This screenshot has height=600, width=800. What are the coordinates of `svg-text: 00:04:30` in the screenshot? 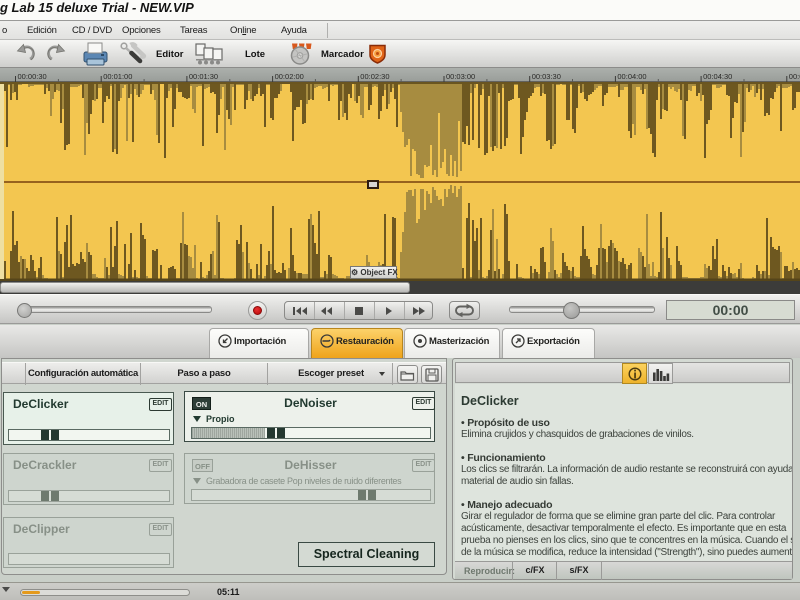 It's located at (717, 76).